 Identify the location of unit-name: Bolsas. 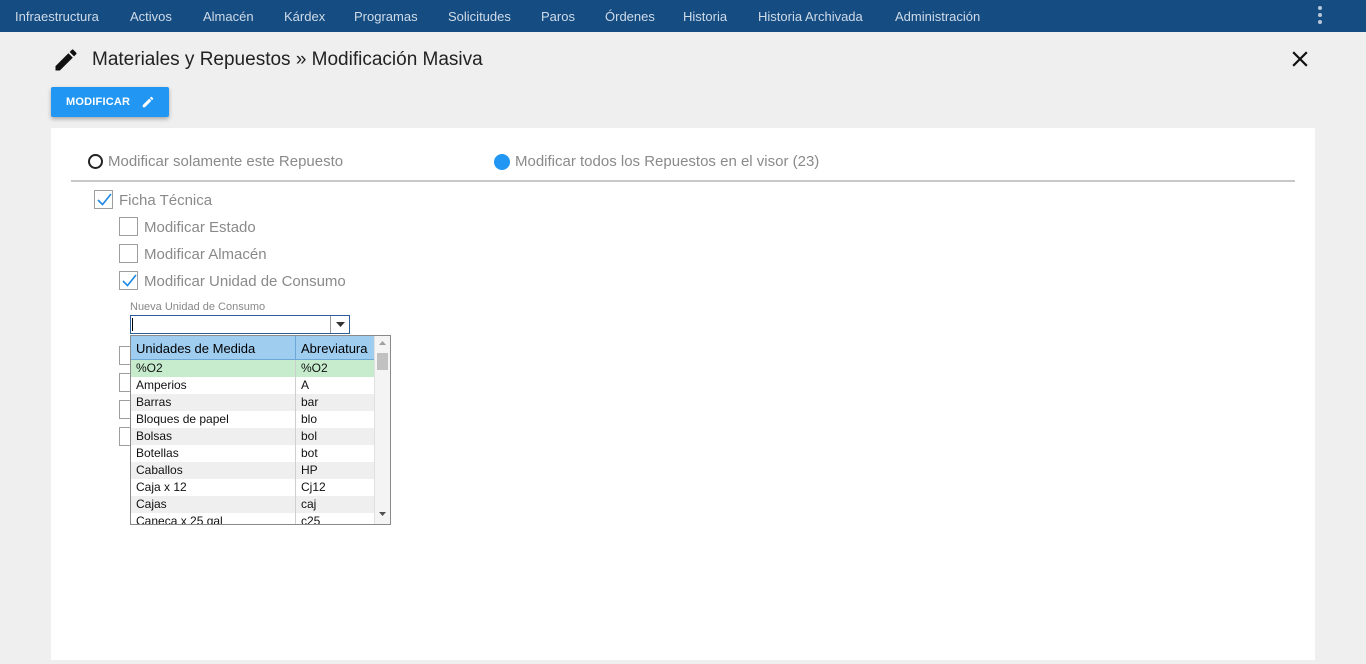
(154, 436).